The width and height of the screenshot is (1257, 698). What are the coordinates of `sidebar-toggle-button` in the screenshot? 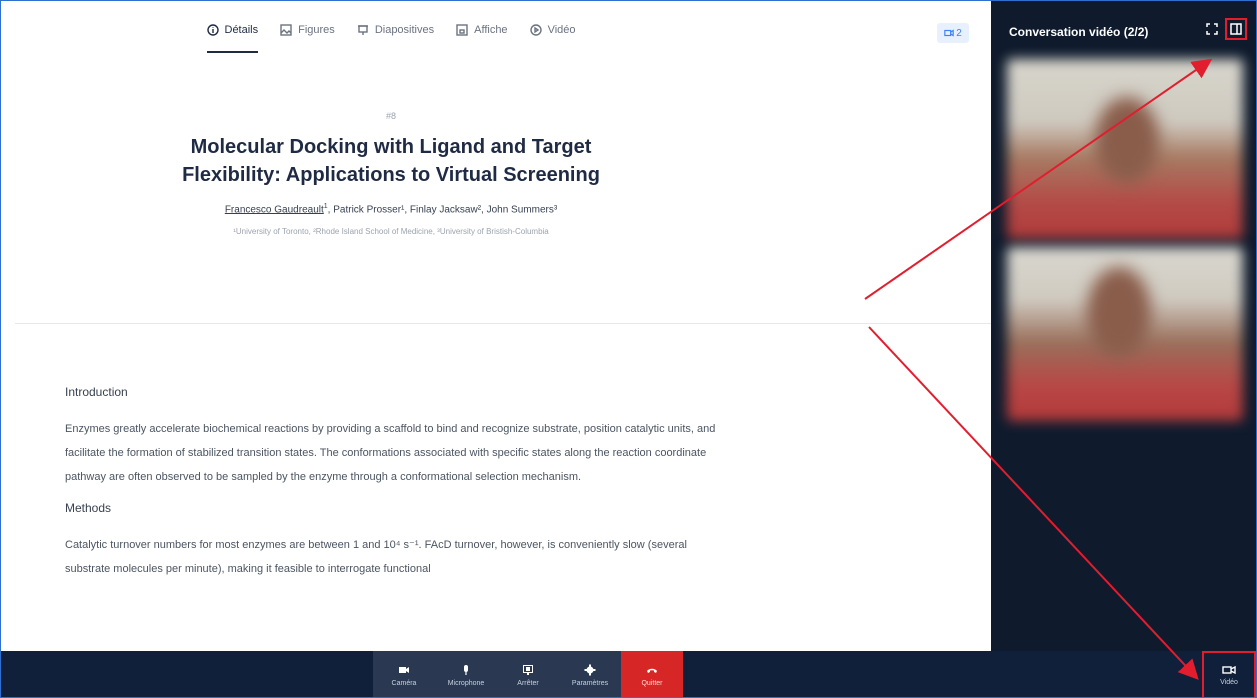 It's located at (1236, 29).